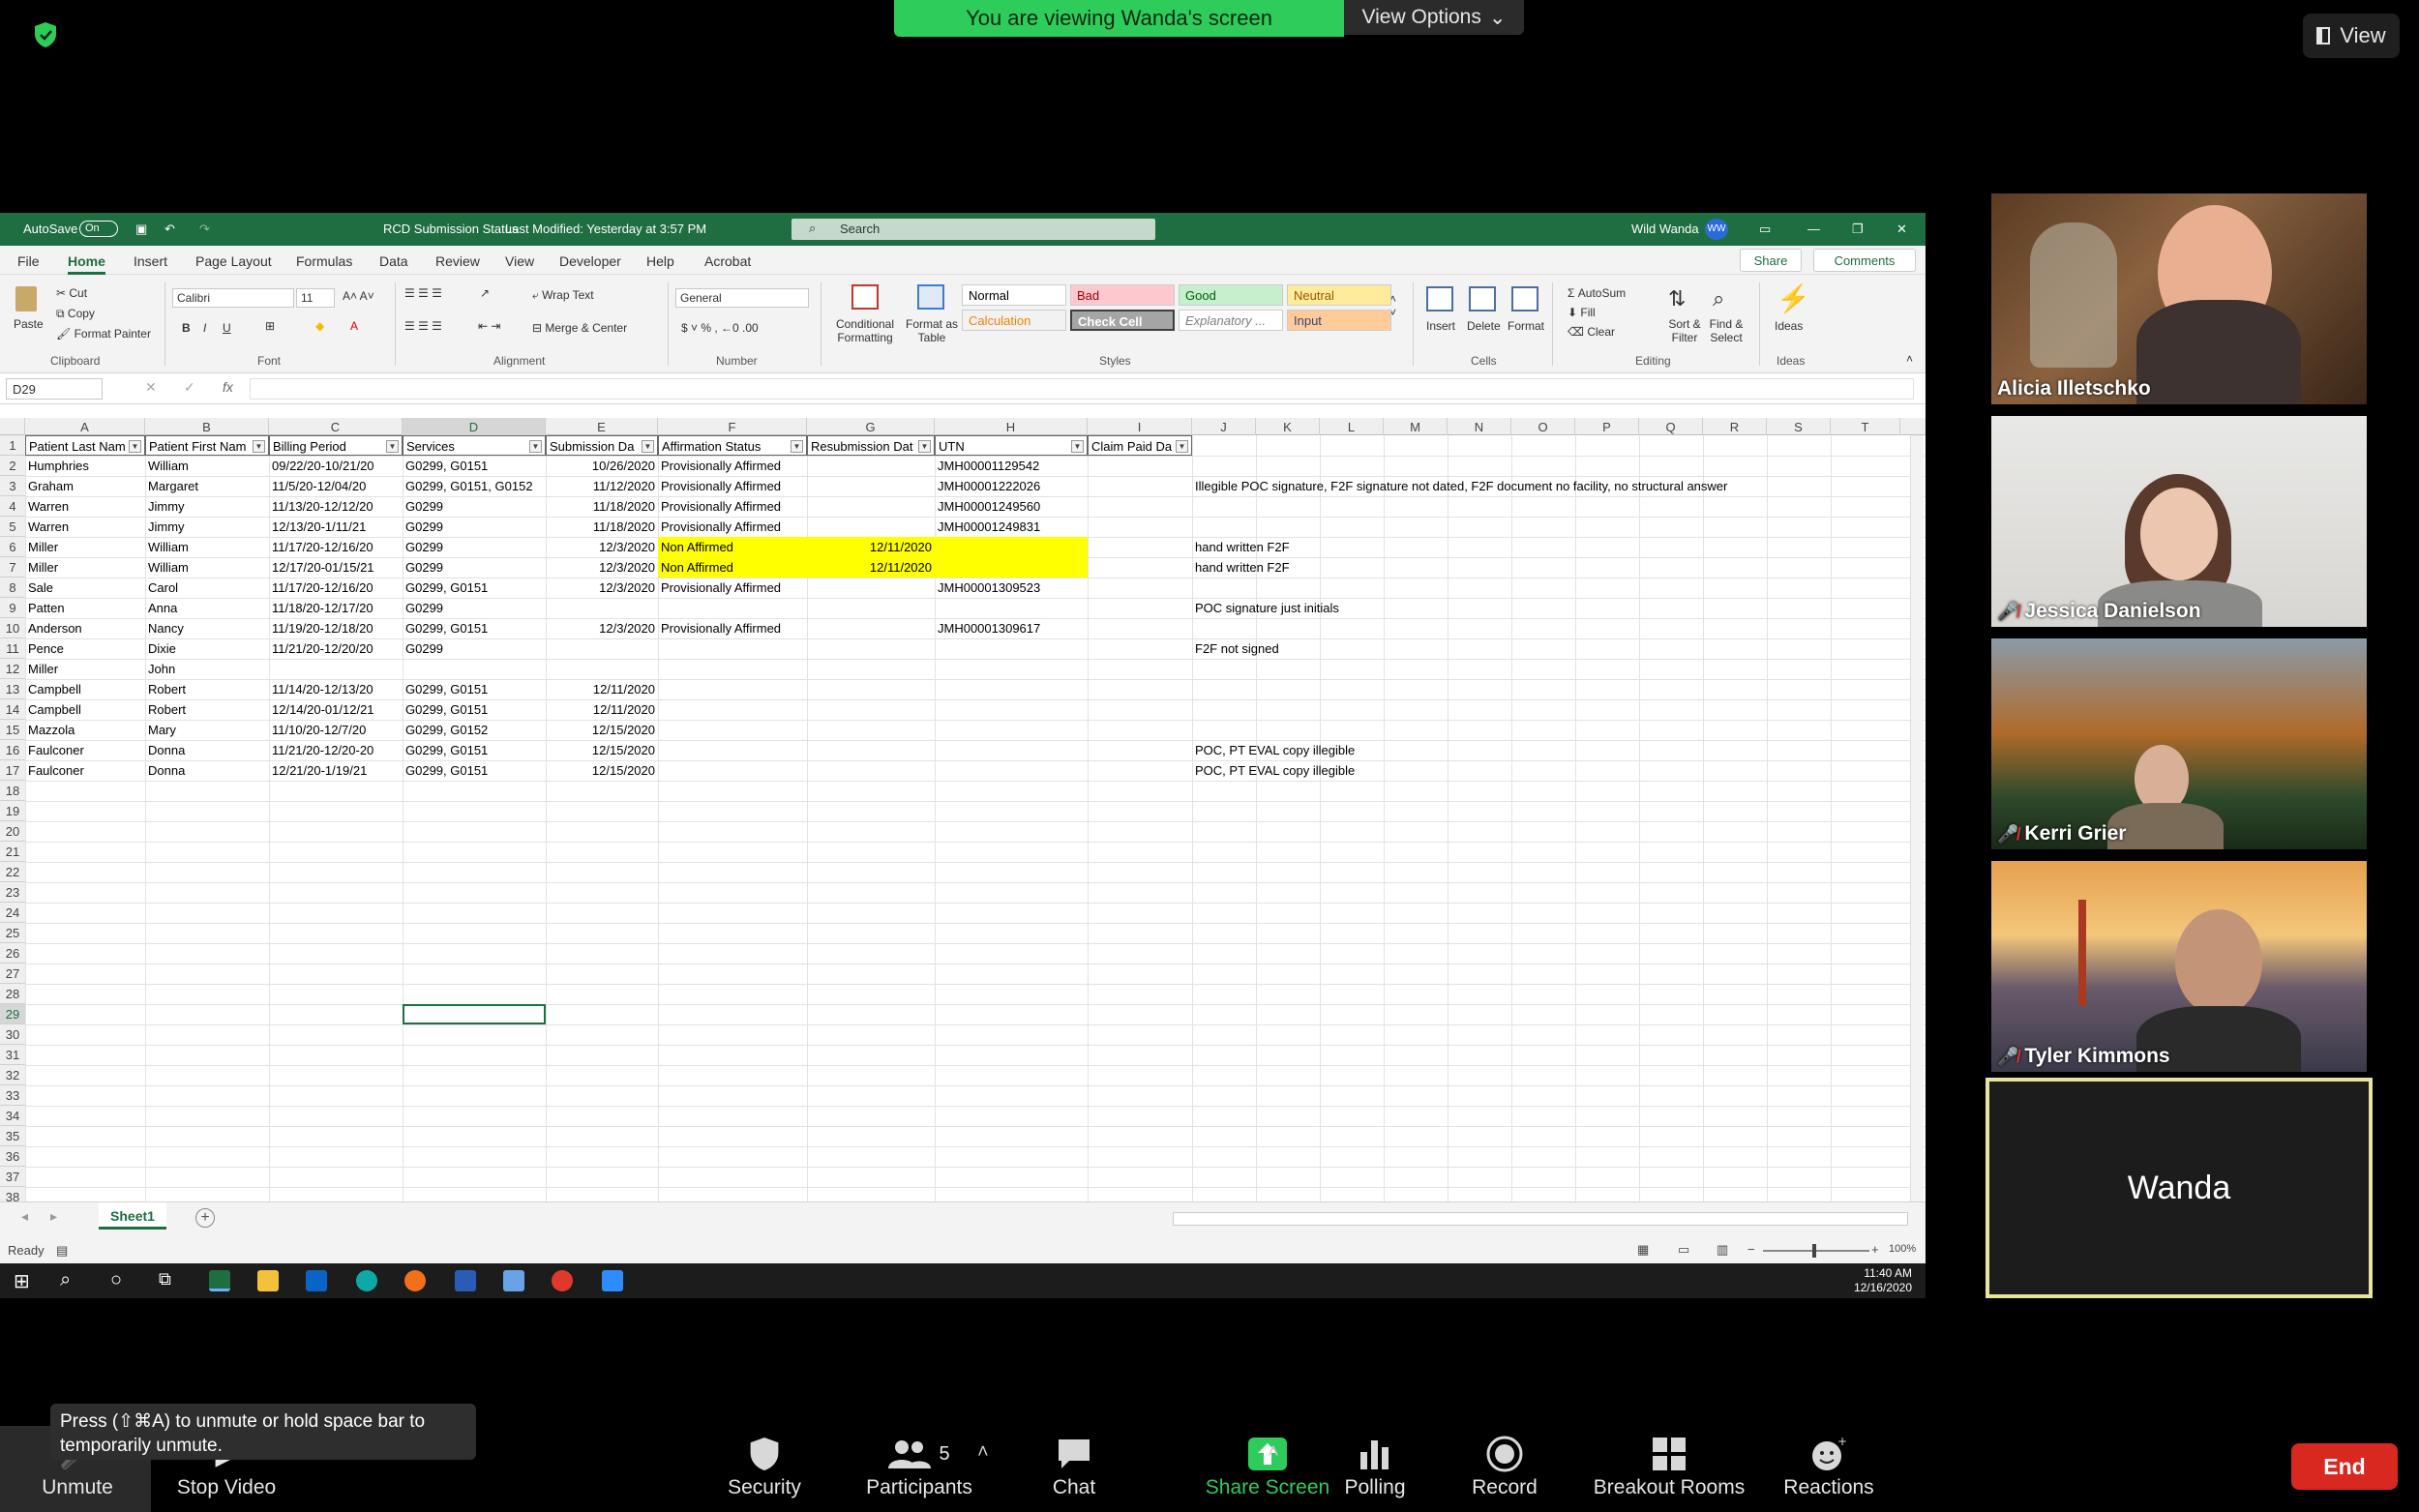  Describe the element at coordinates (475, 730) in the screenshot. I see `cell-d: G0299, G0152` at that location.